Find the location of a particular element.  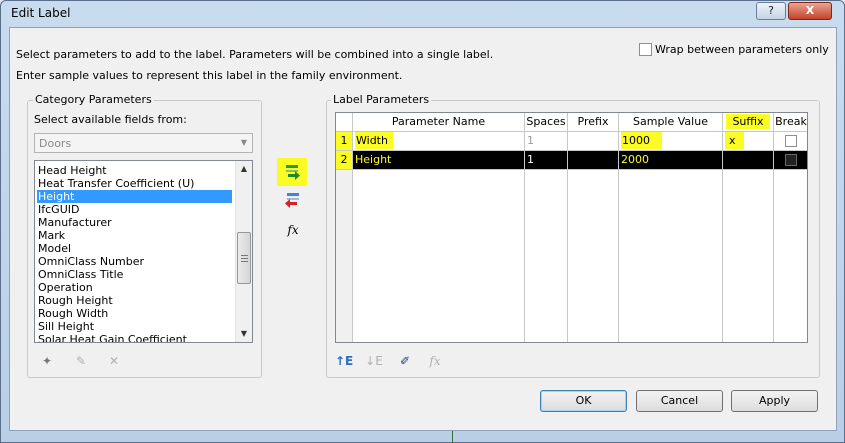

help-button: ? is located at coordinates (771, 11).